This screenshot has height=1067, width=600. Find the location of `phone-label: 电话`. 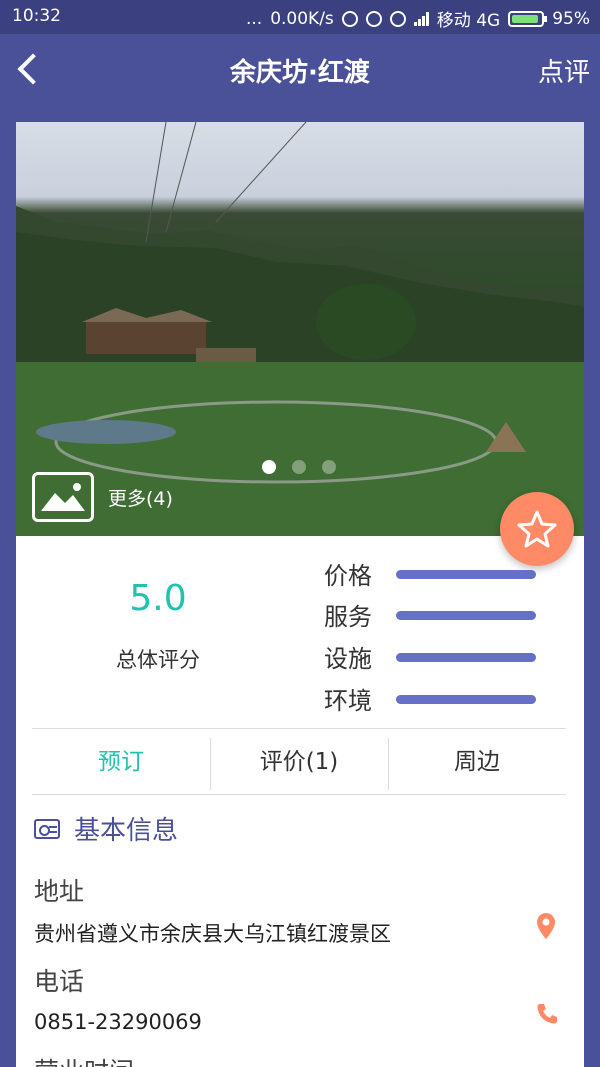

phone-label: 电话 is located at coordinates (59, 981).